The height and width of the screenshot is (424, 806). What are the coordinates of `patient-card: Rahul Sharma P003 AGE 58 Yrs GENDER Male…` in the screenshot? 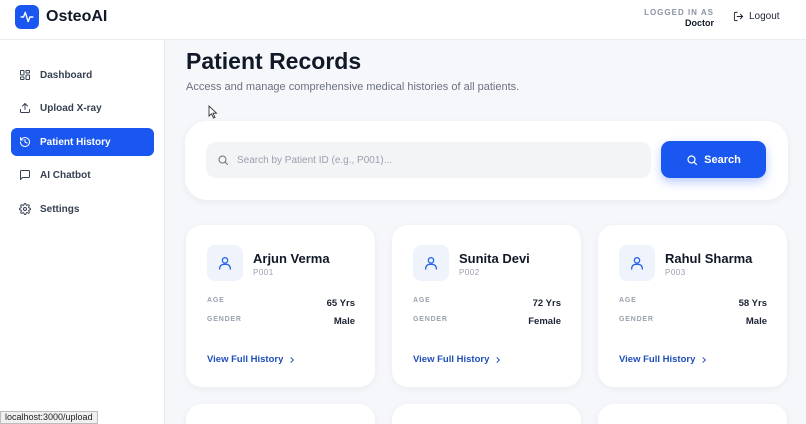 It's located at (692, 306).